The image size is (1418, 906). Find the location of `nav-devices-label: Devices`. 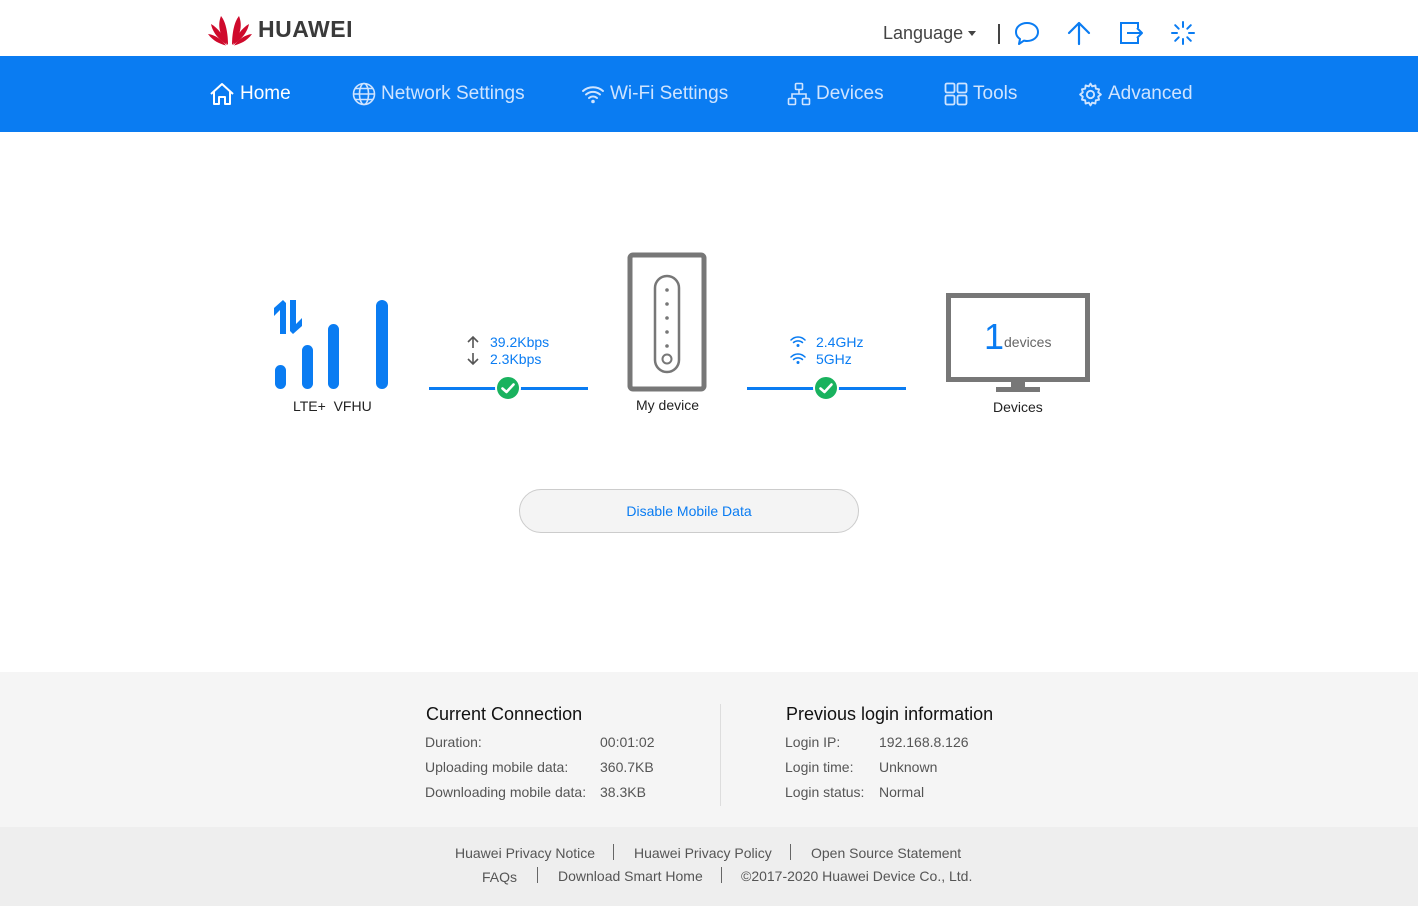

nav-devices-label: Devices is located at coordinates (850, 93).